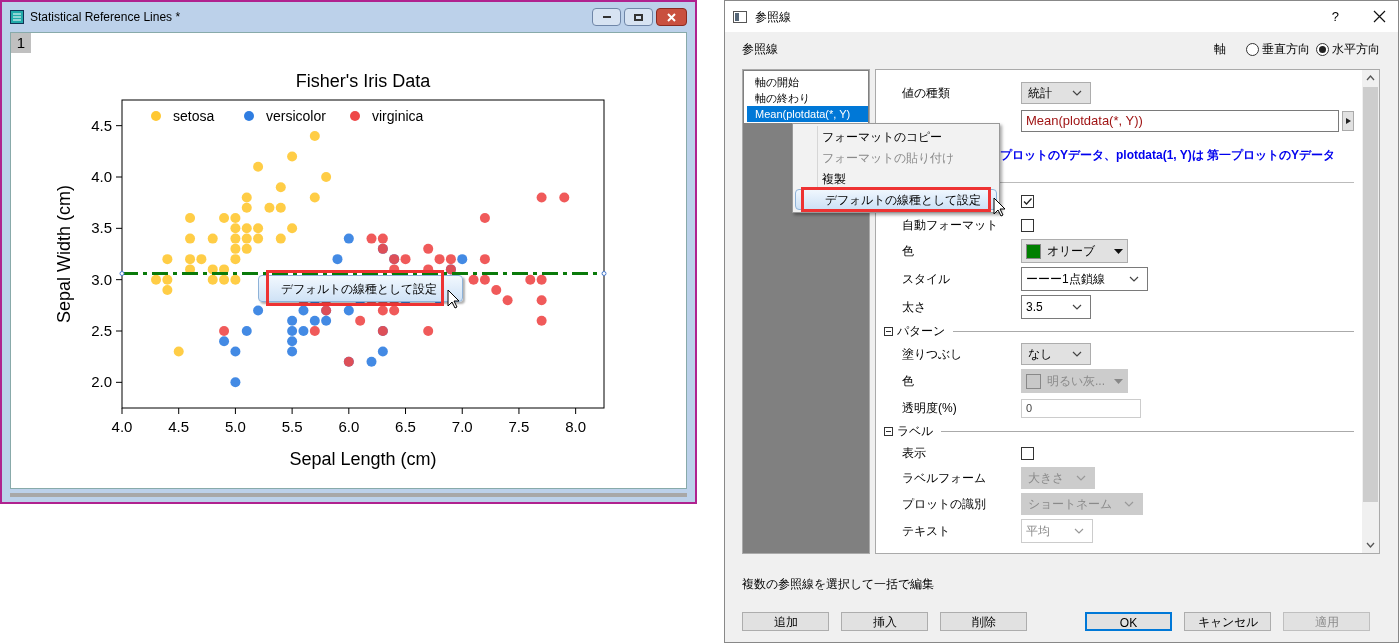 The width and height of the screenshot is (1399, 643). What do you see at coordinates (921, 331) in the screenshot?
I see `section-title: パターン` at bounding box center [921, 331].